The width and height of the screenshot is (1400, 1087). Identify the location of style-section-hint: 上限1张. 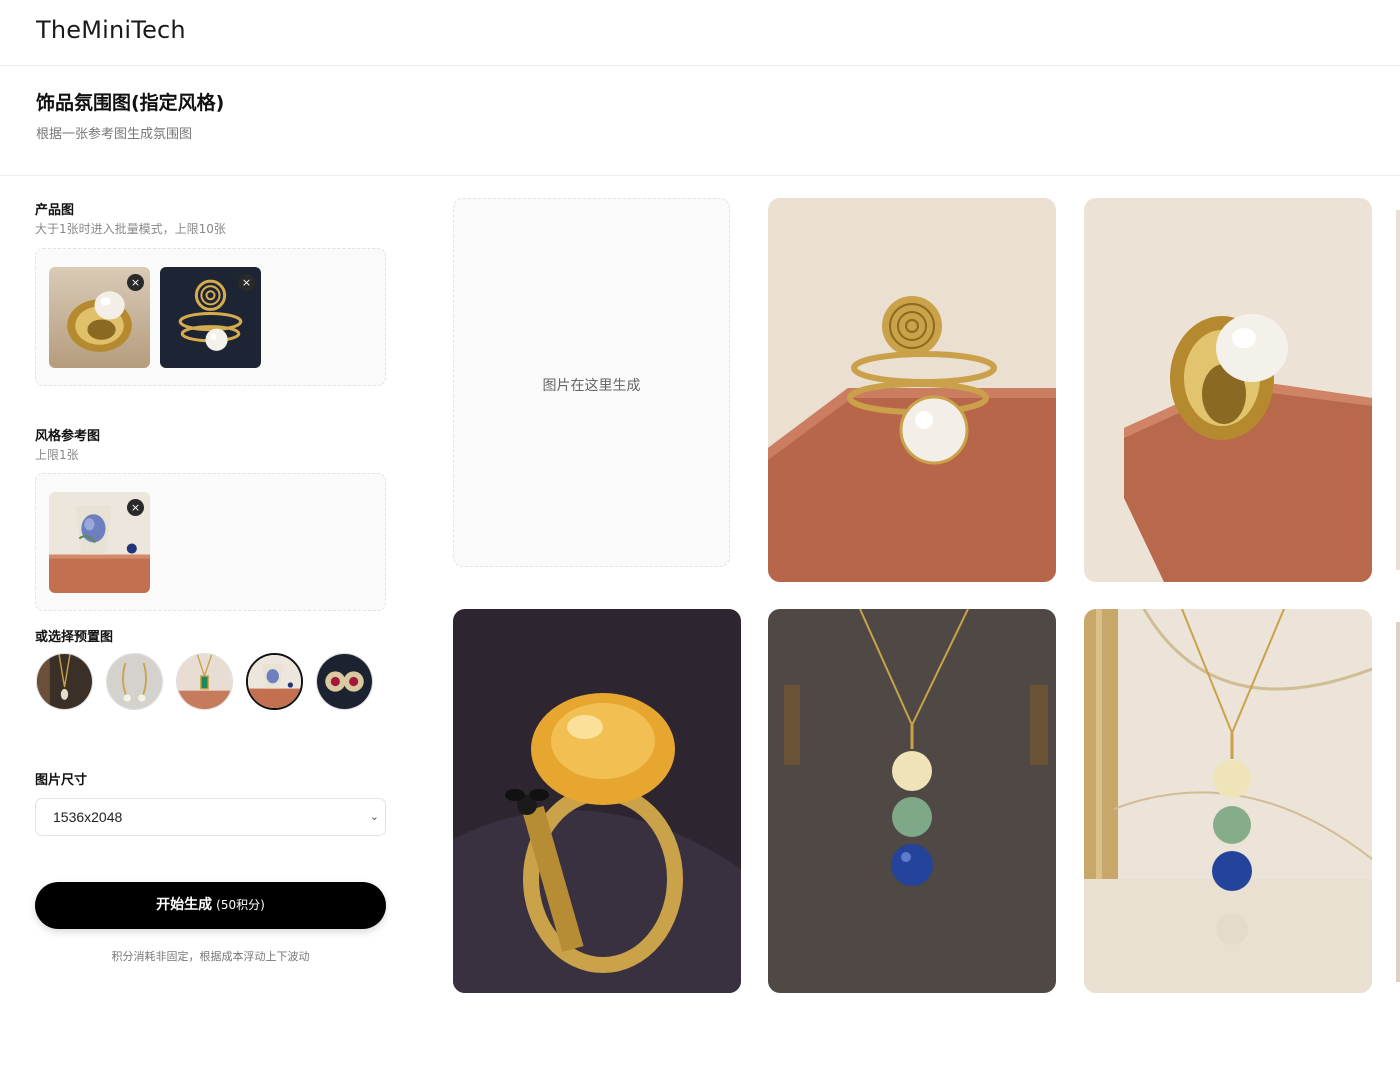
(57, 455).